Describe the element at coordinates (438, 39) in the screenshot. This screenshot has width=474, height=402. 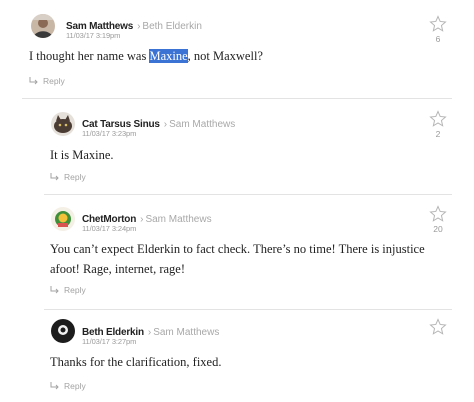
I see `star-count: 6` at that location.